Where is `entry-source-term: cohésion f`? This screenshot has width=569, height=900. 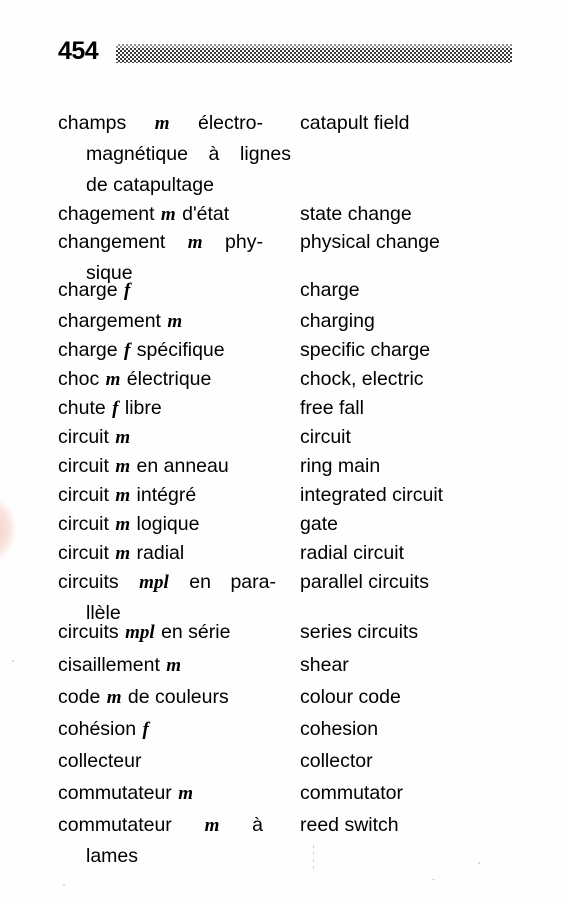 entry-source-term: cohésion f is located at coordinates (174, 729).